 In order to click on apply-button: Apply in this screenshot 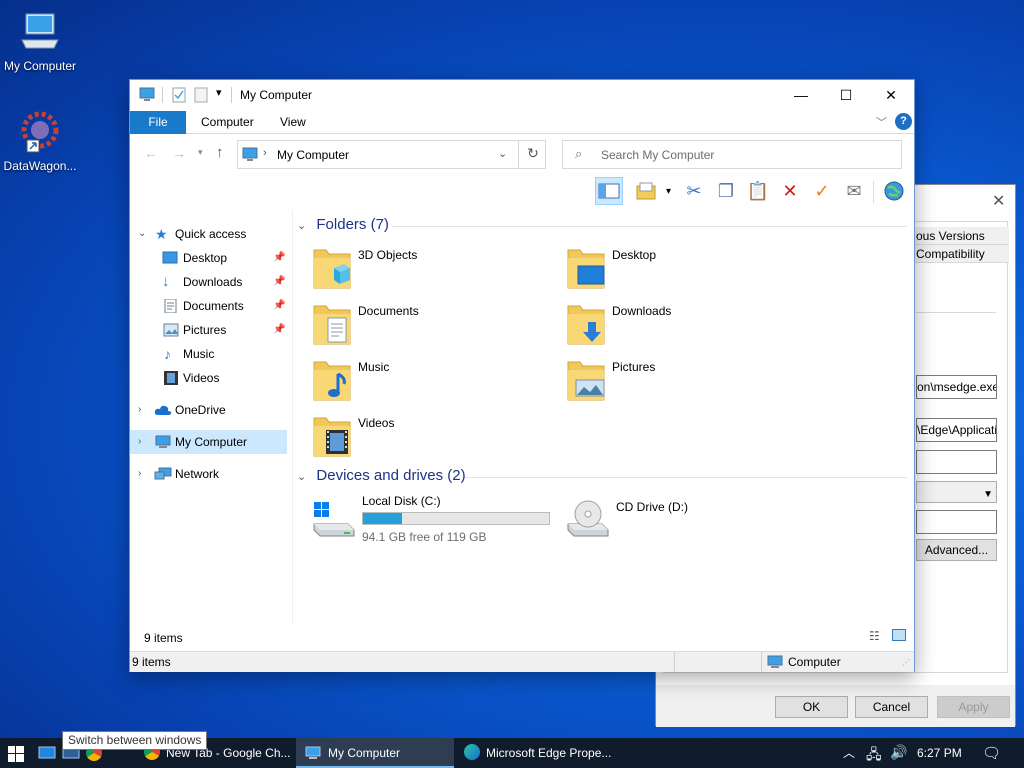, I will do `click(973, 707)`.